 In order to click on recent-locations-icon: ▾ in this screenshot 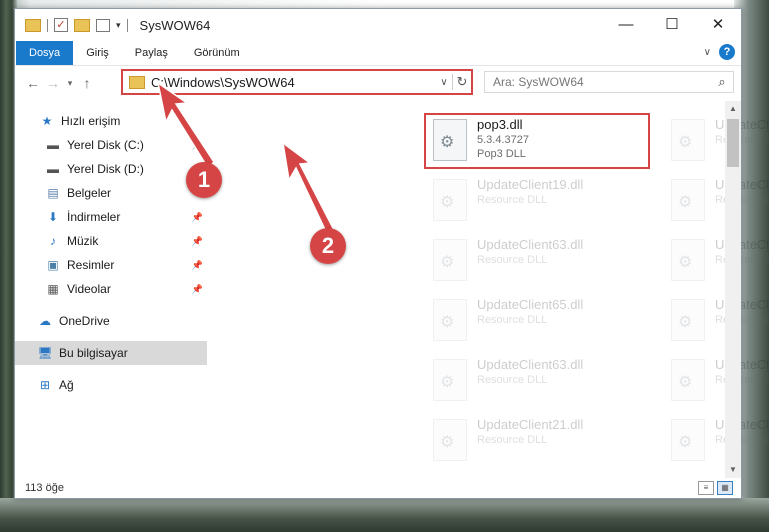, I will do `click(70, 83)`.